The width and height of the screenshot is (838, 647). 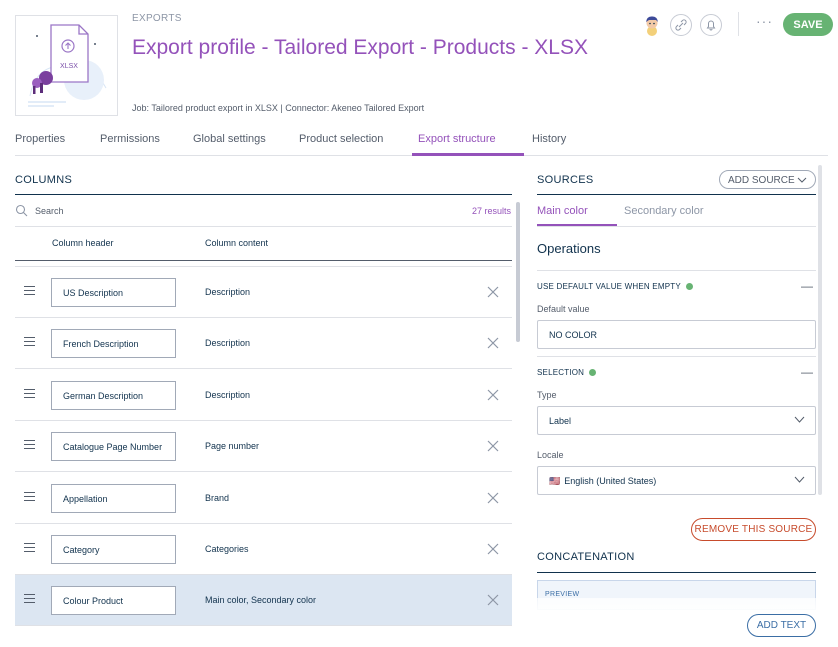 What do you see at coordinates (563, 309) in the screenshot?
I see `default-value-label: Default value` at bounding box center [563, 309].